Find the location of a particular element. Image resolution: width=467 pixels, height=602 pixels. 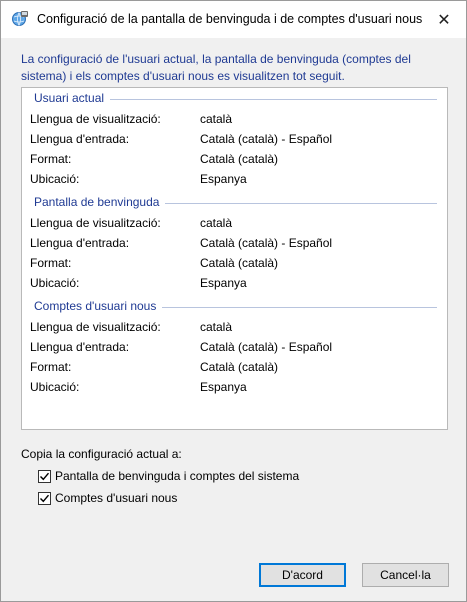

section-title: Pantalla de benvinguda is located at coordinates (97, 202).